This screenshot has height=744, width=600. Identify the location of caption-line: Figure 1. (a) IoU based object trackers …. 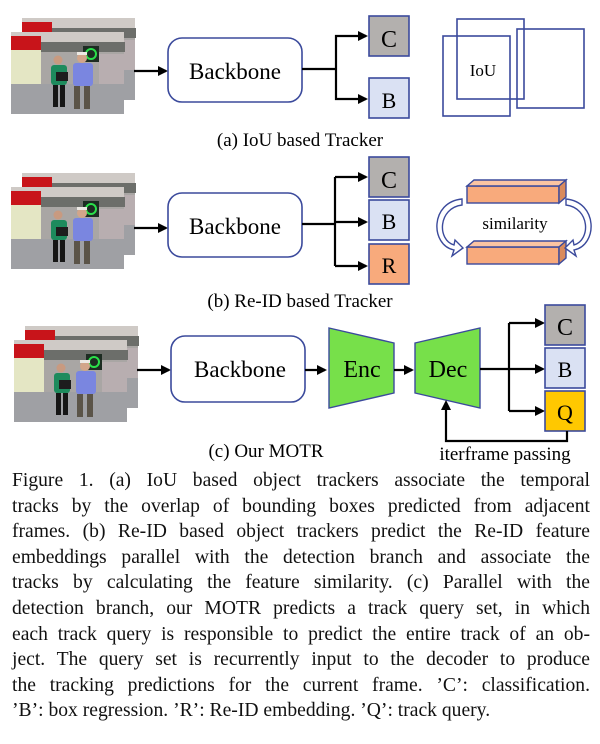
(301, 480).